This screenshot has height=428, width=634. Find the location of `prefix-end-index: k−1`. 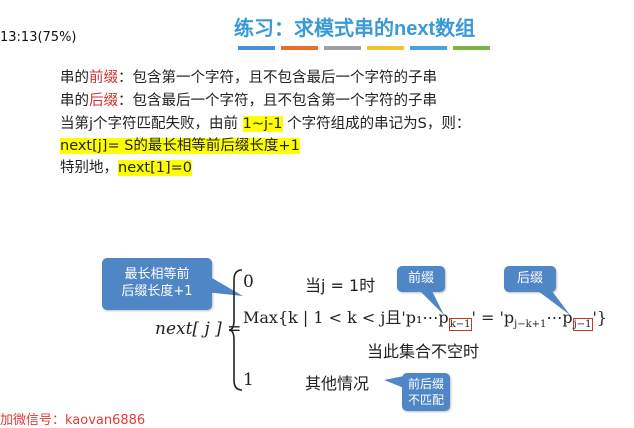

prefix-end-index: k−1 is located at coordinates (460, 325).